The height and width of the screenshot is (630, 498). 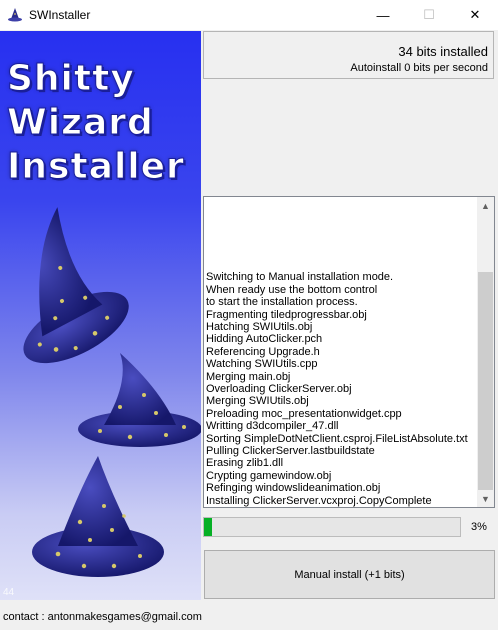 What do you see at coordinates (249, 15) in the screenshot?
I see `title-bar: SWInstaller — ☐ ✕` at bounding box center [249, 15].